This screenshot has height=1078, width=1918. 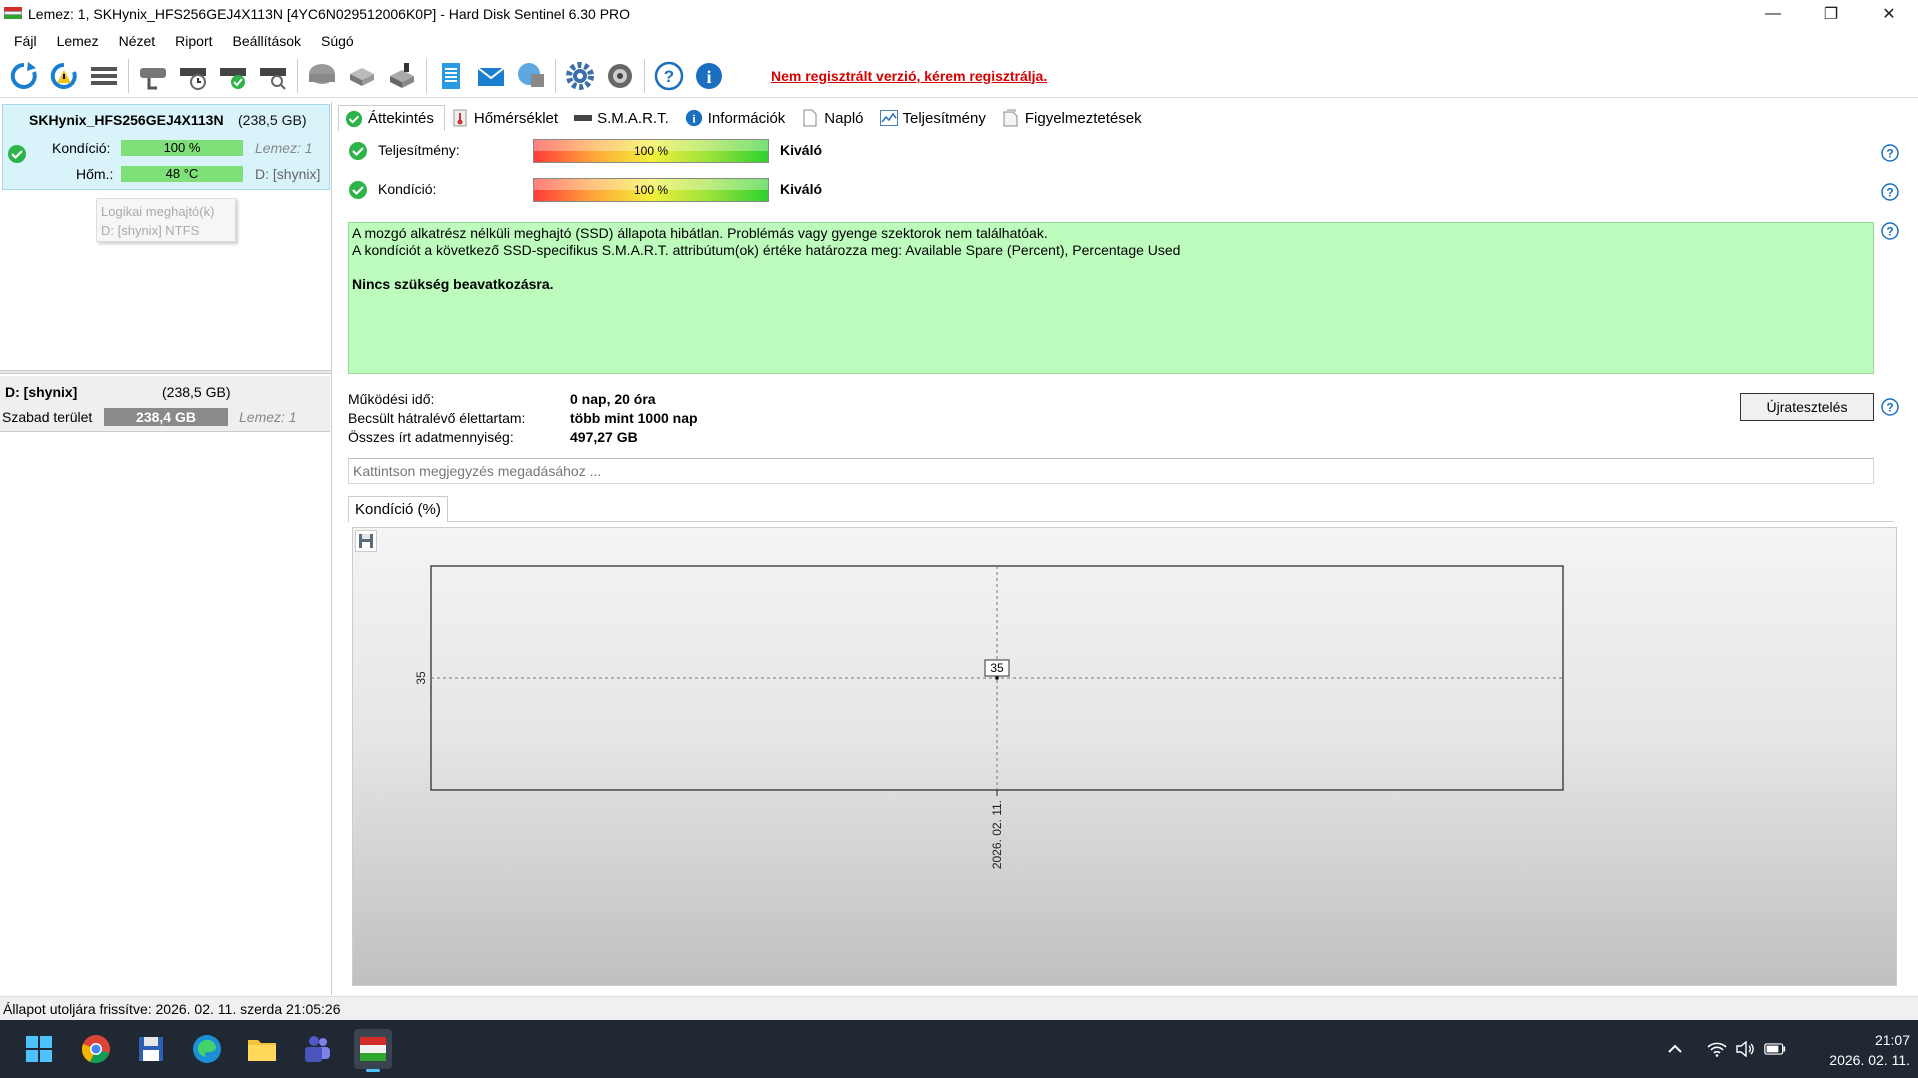 I want to click on chrome-icon, so click(x=96, y=1049).